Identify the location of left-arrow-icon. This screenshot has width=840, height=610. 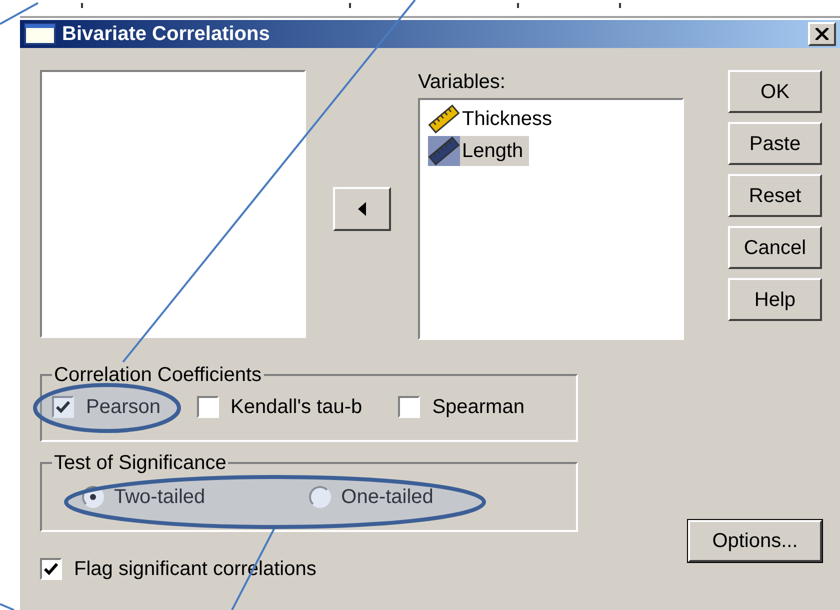
(362, 209).